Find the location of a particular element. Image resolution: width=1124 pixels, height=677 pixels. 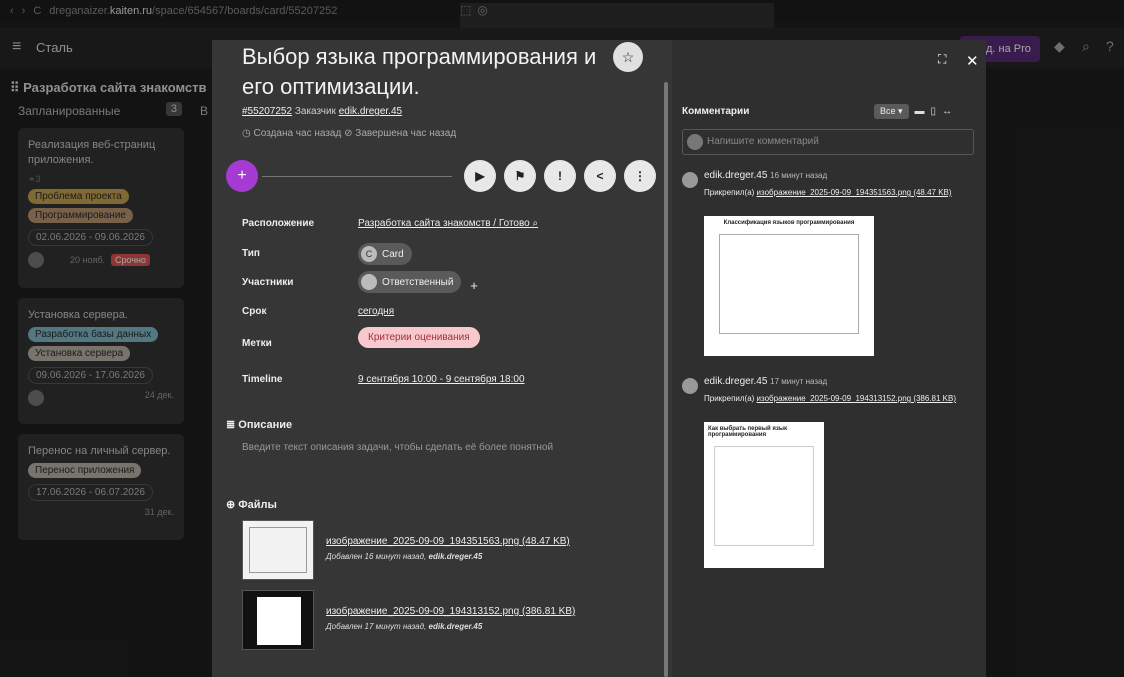

comments-controls: Все ▾ ▬ ▯ ↔ is located at coordinates (913, 111).